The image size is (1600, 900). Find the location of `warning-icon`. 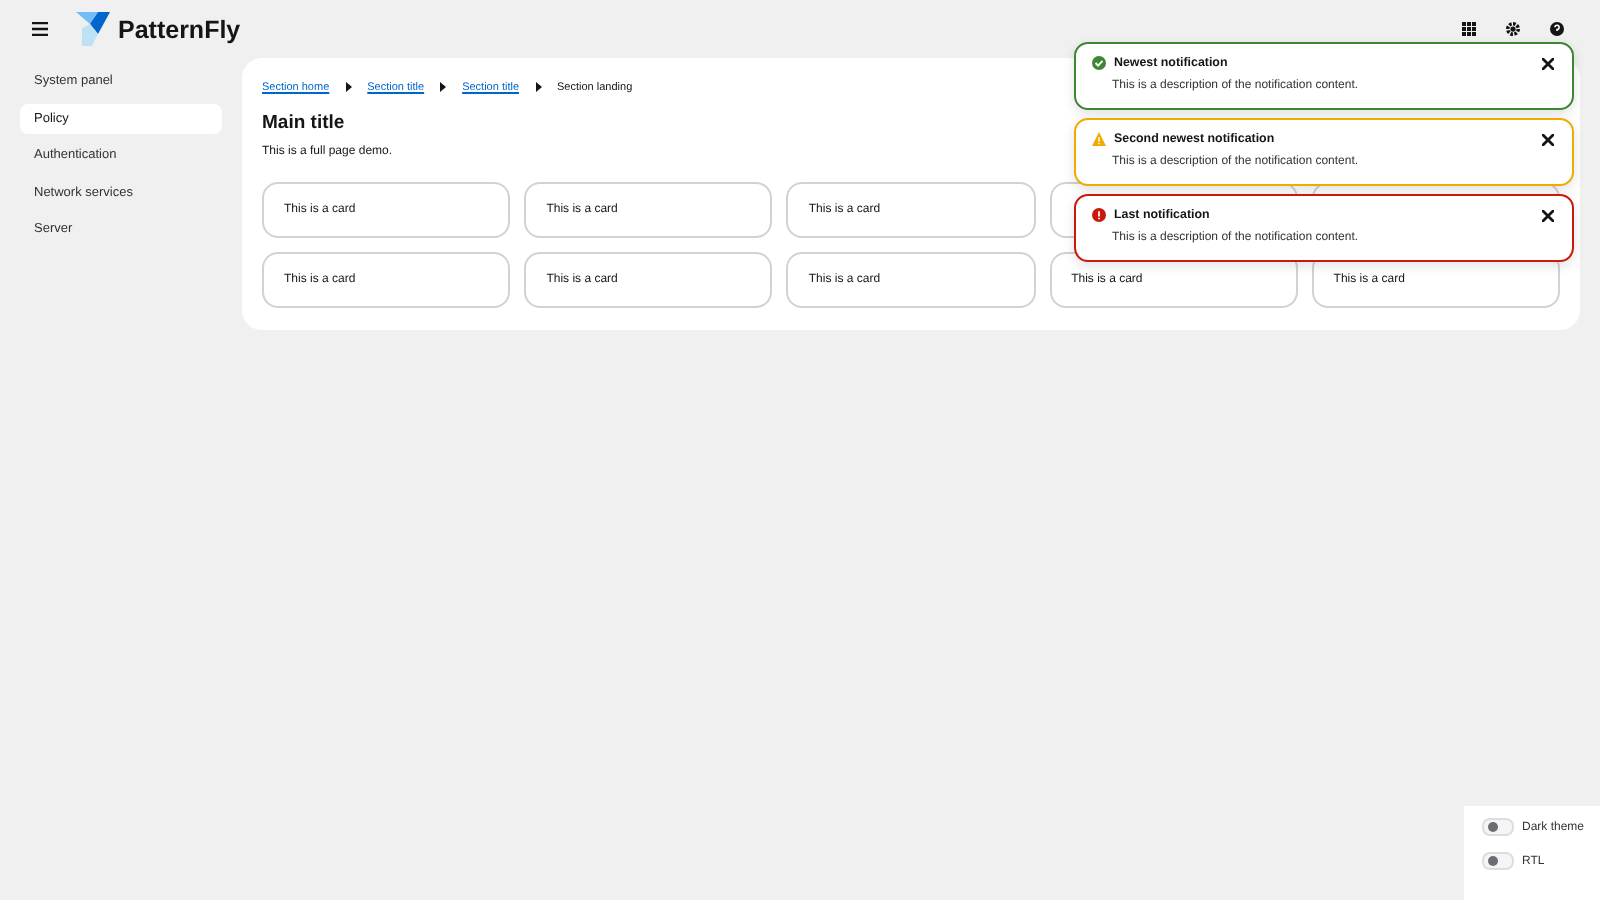

warning-icon is located at coordinates (1099, 139).